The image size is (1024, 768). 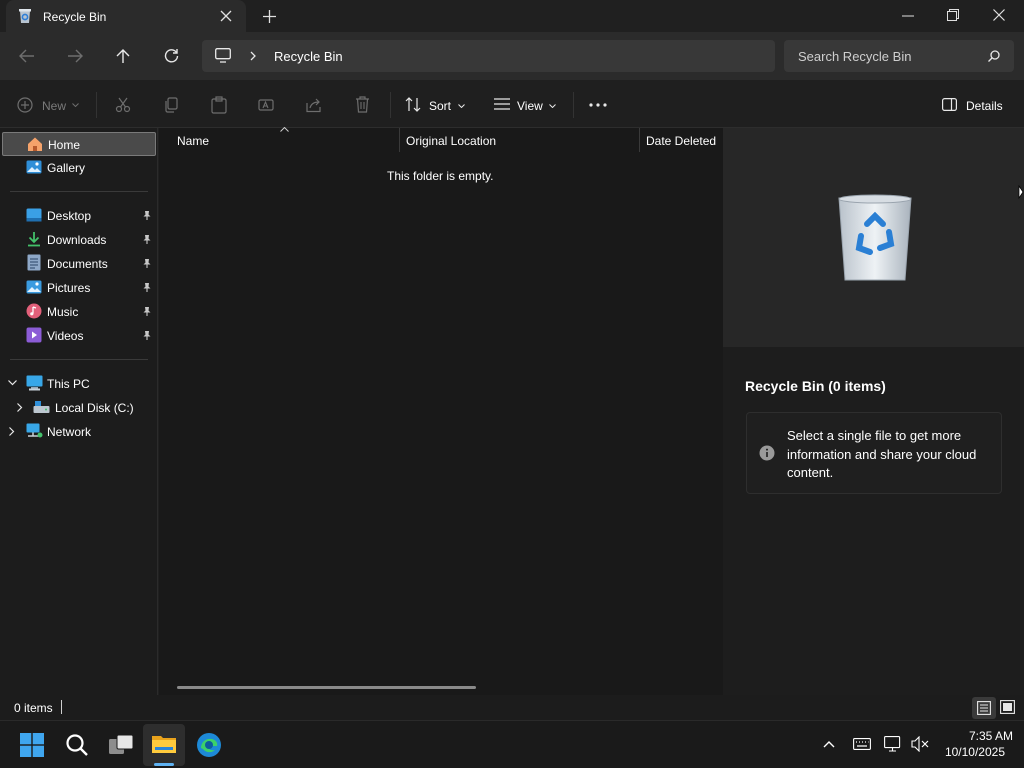 I want to click on column-header-date-deleted: Date Deleted, so click(x=681, y=141).